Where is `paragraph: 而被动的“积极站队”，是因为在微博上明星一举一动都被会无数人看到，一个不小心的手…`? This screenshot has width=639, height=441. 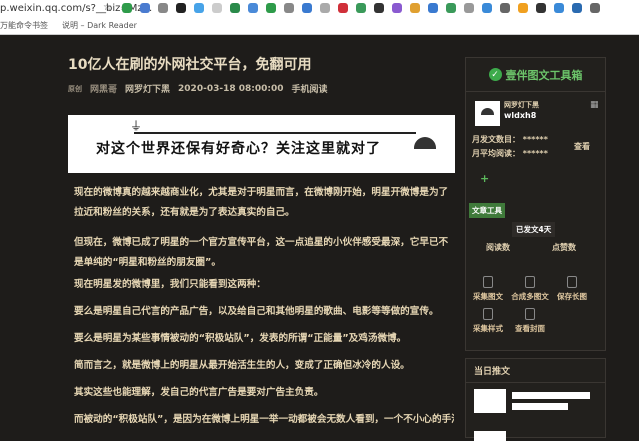
paragraph: 而被动的“积极站队”，是因为在微博上明星一举一动都被会无数人看到，一个不小心的手… is located at coordinates (264, 419).